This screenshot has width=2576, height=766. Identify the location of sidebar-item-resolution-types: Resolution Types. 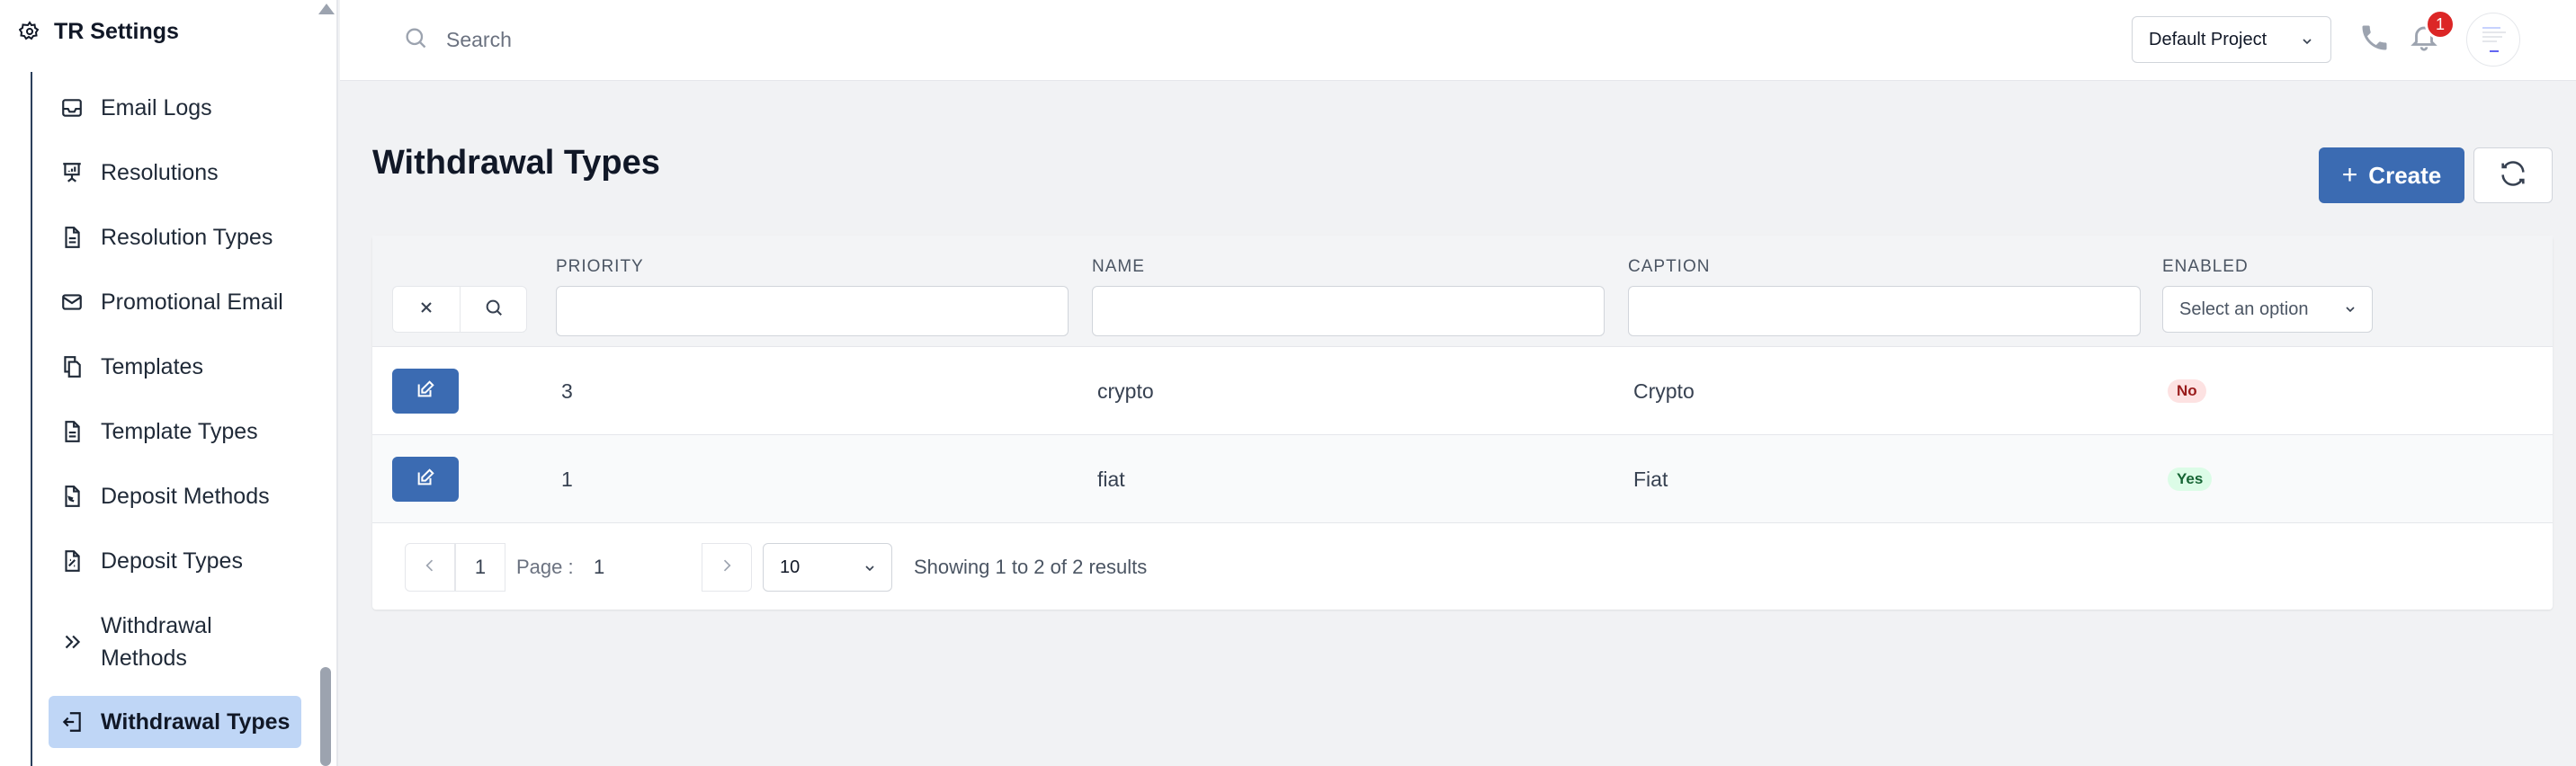
(175, 237).